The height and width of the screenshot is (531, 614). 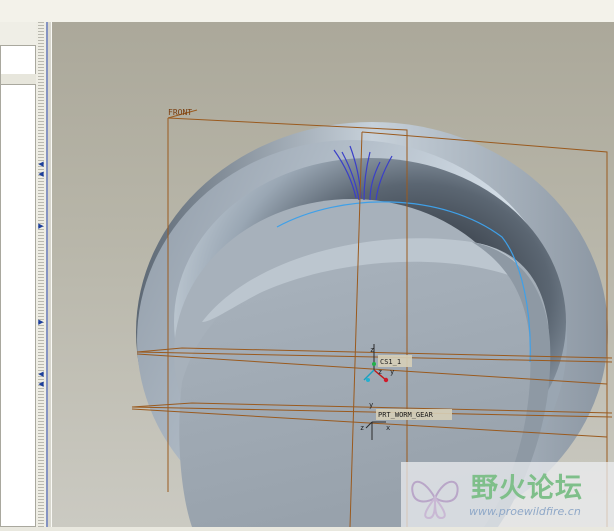 I want to click on window-top-strip, so click(x=307, y=11).